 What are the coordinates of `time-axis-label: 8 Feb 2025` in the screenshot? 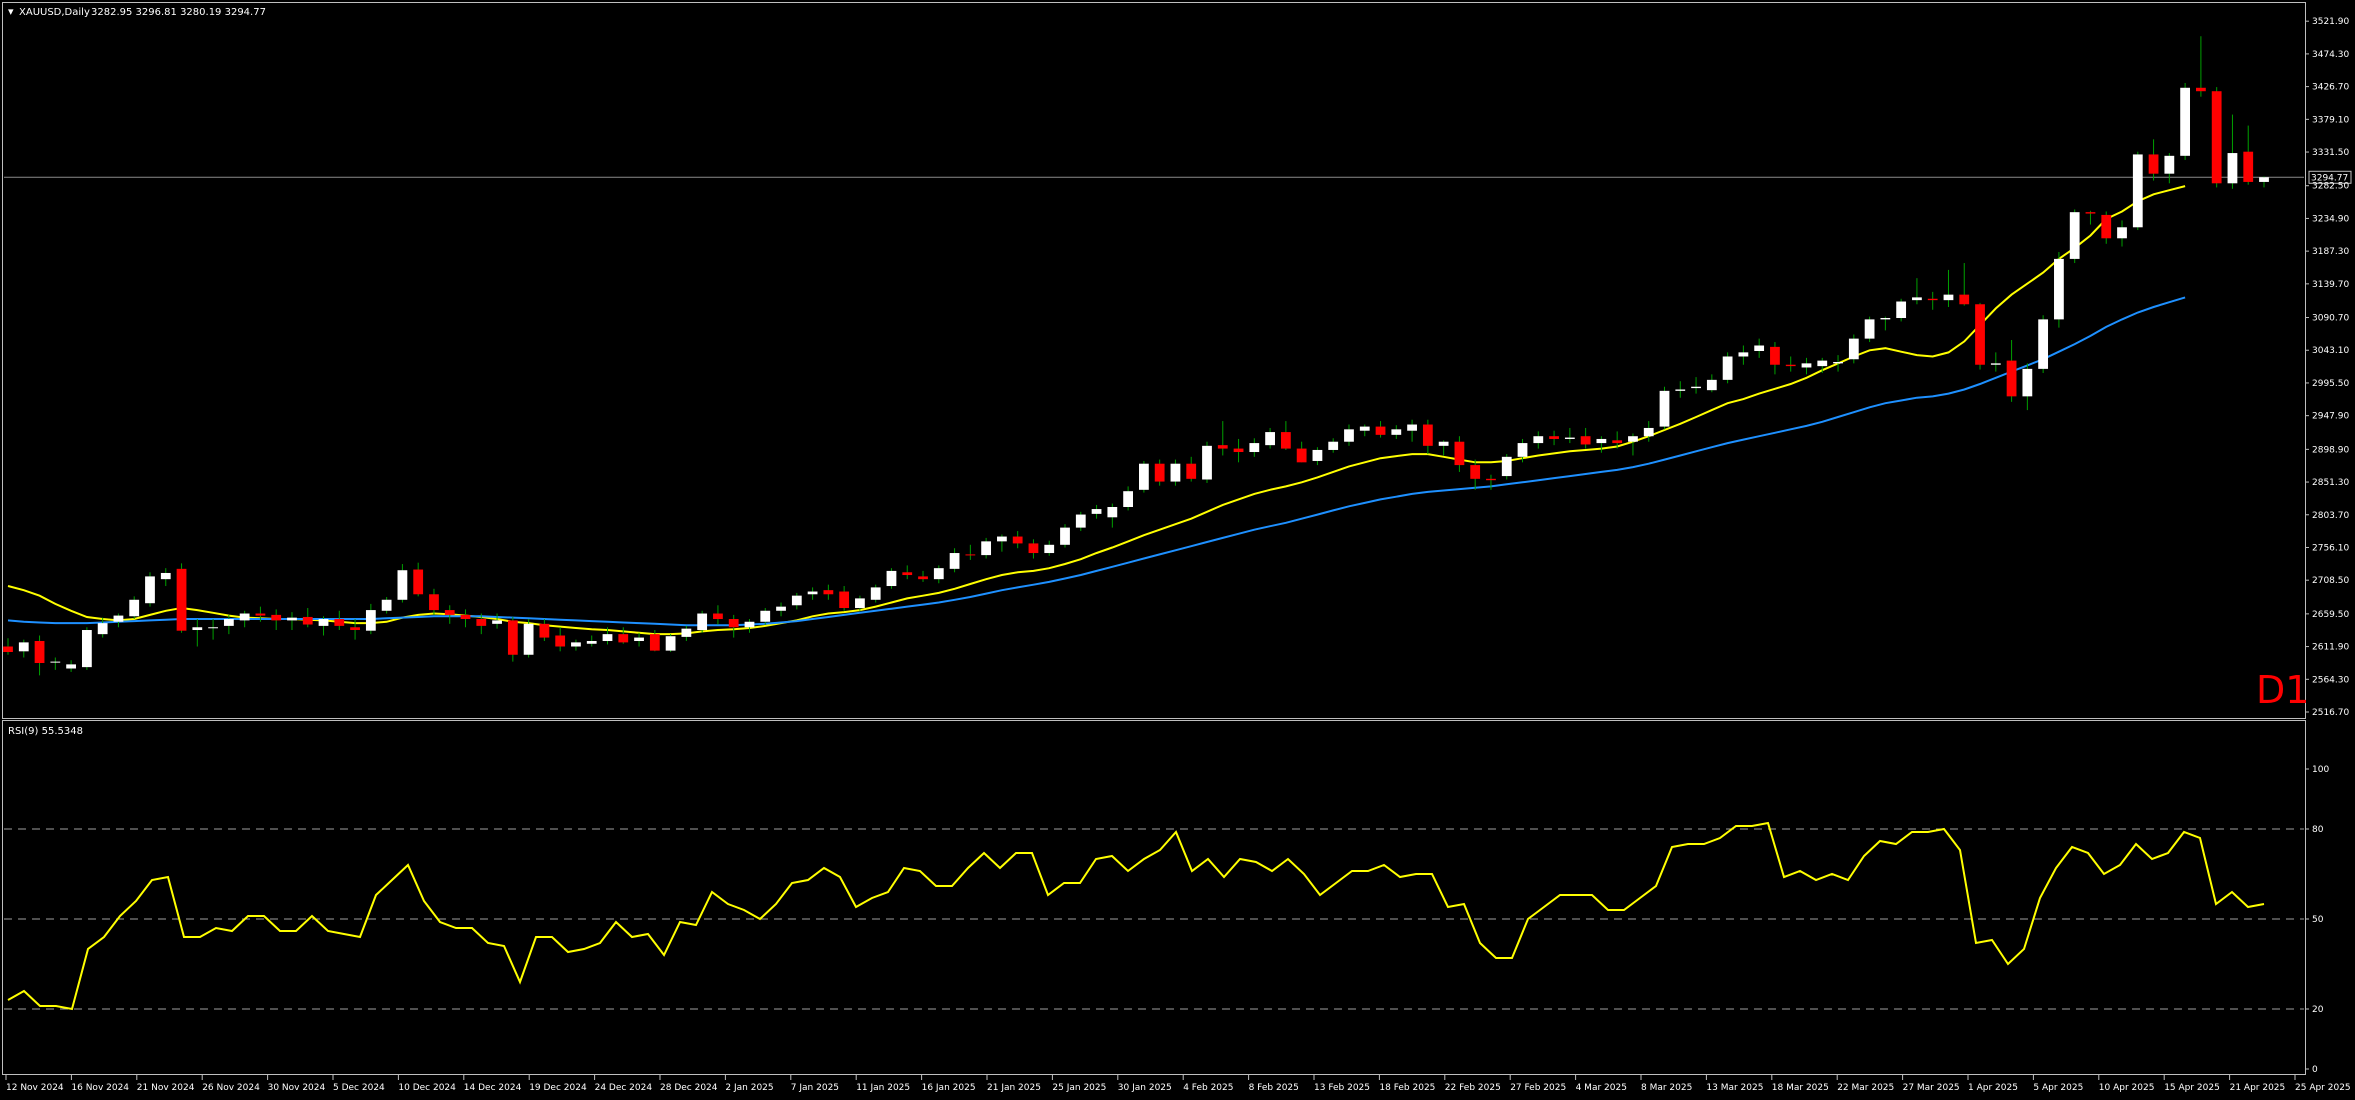 It's located at (1274, 1088).